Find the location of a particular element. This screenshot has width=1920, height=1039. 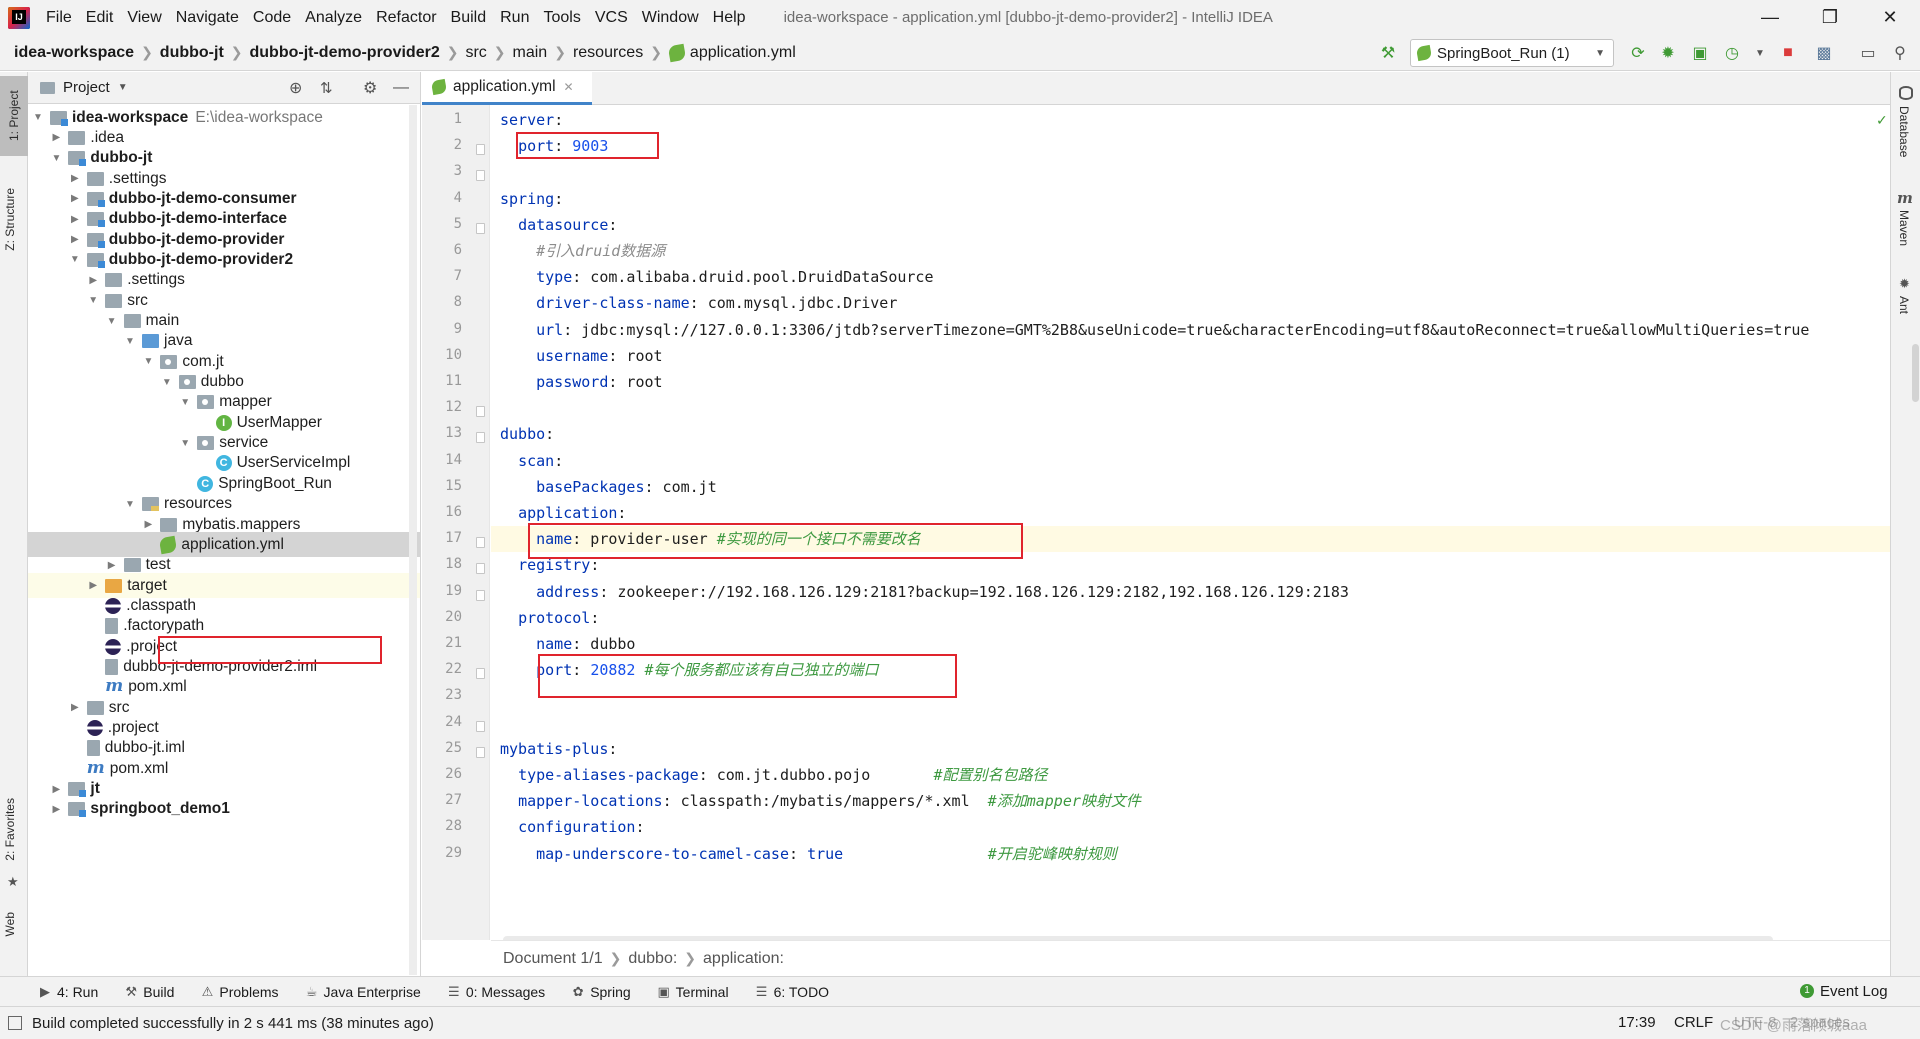

line-number: 28 is located at coordinates (442, 826).